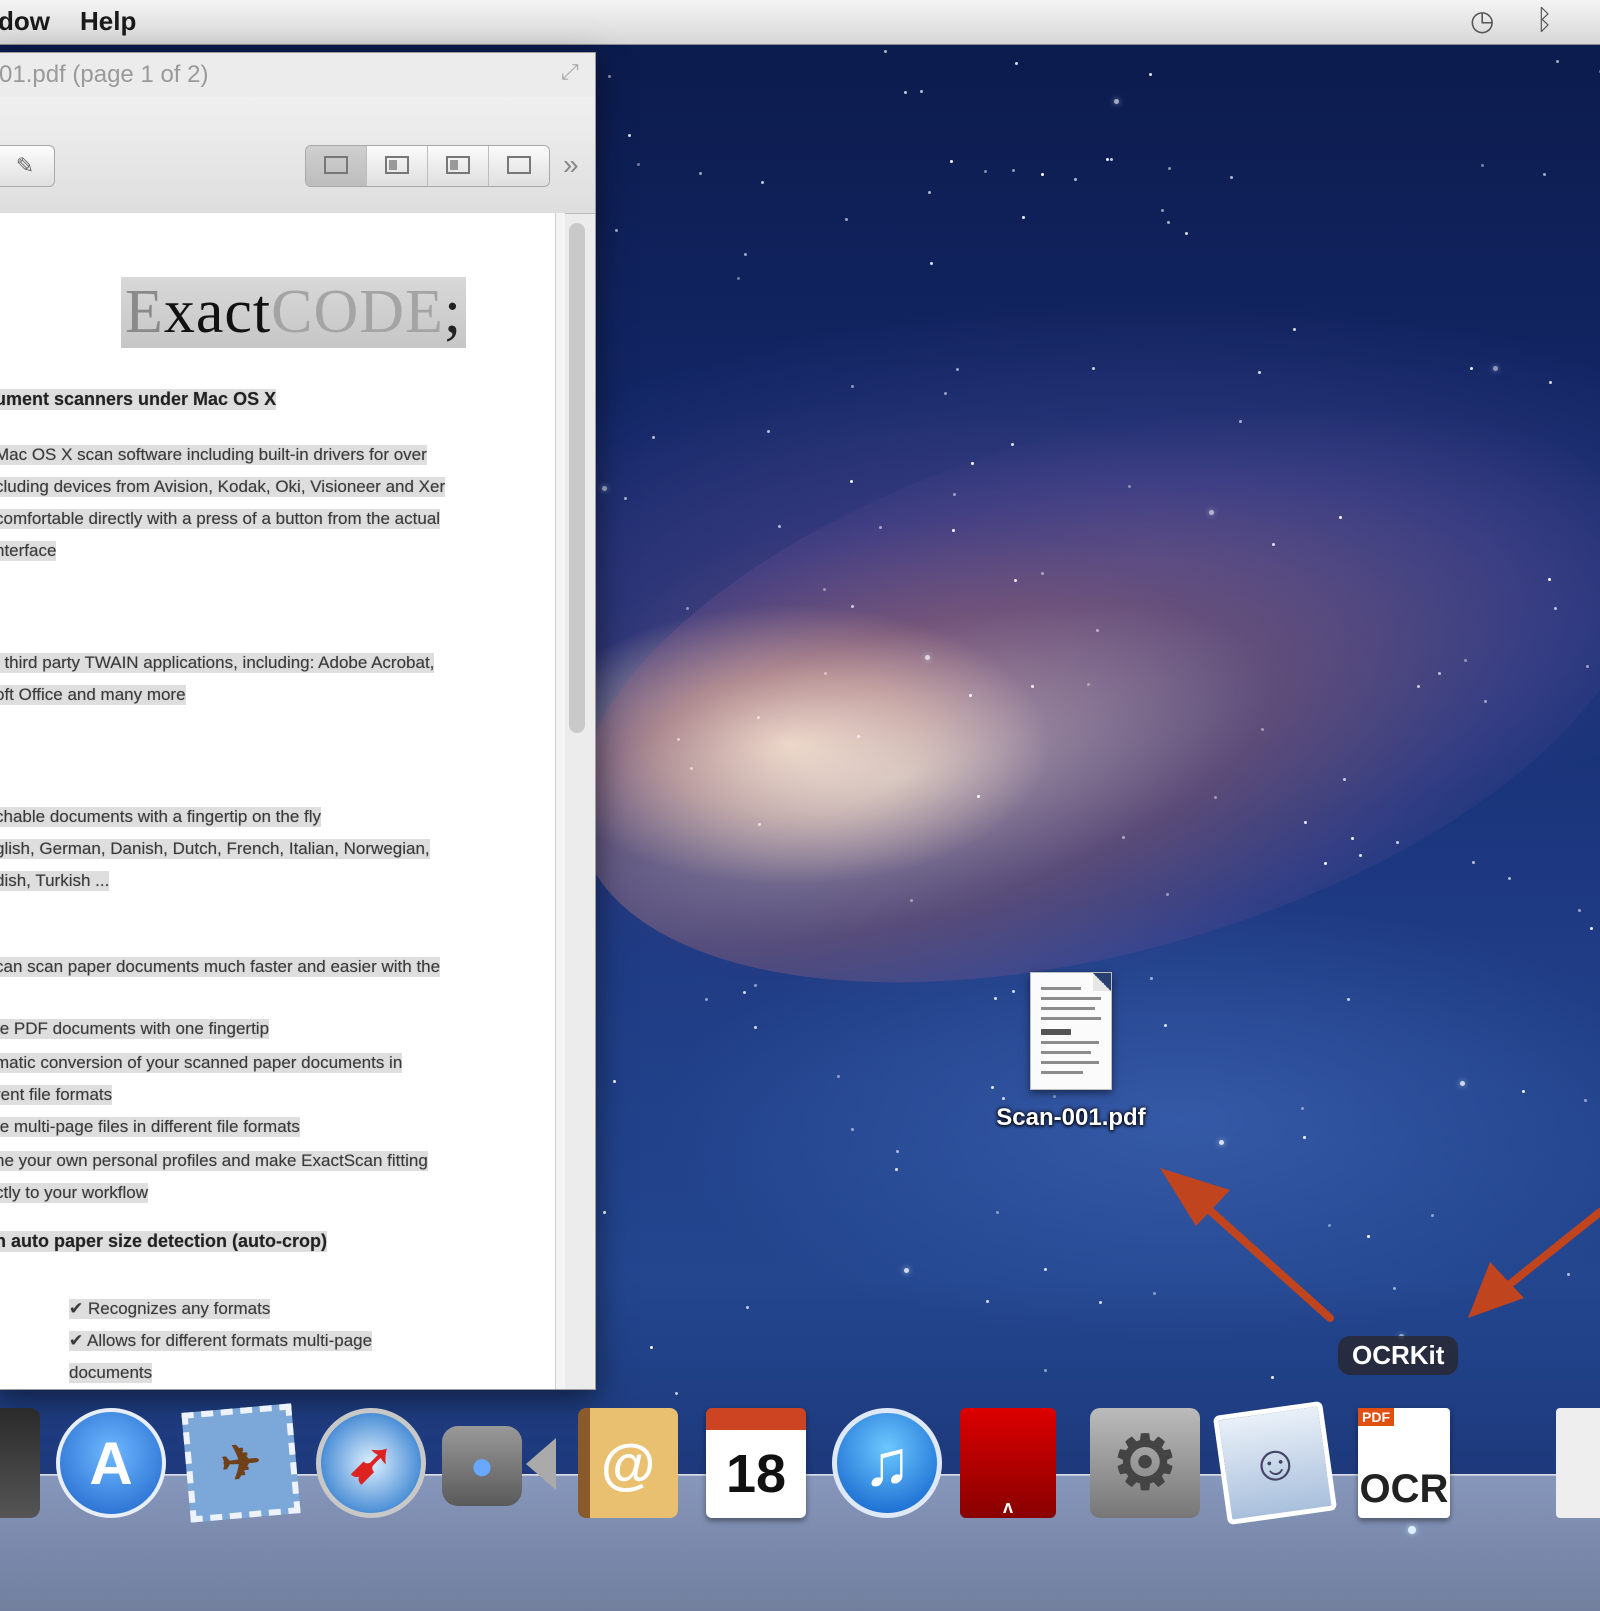 The height and width of the screenshot is (1611, 1600). I want to click on document-bullet: ✔ Recognizes any formats, so click(169, 1309).